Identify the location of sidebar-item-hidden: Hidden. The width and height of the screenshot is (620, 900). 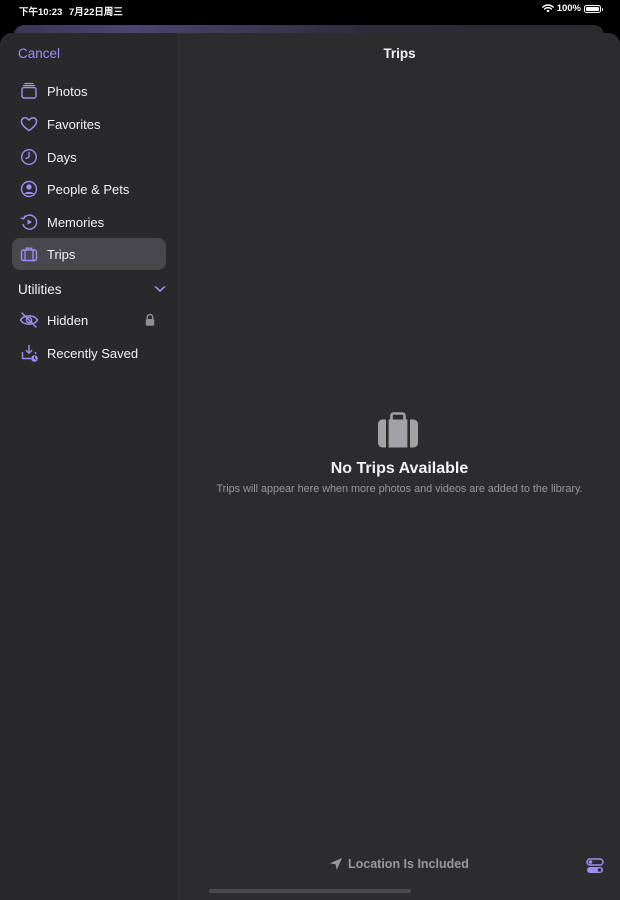
(89, 320).